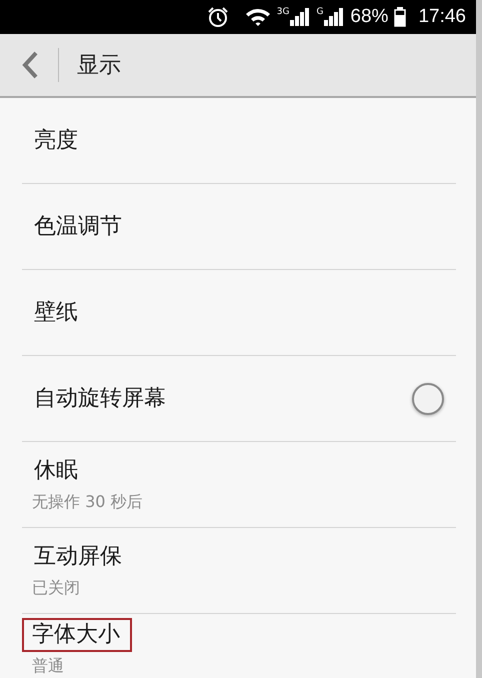 This screenshot has height=678, width=482. Describe the element at coordinates (99, 66) in the screenshot. I see `page-title: 显示` at that location.